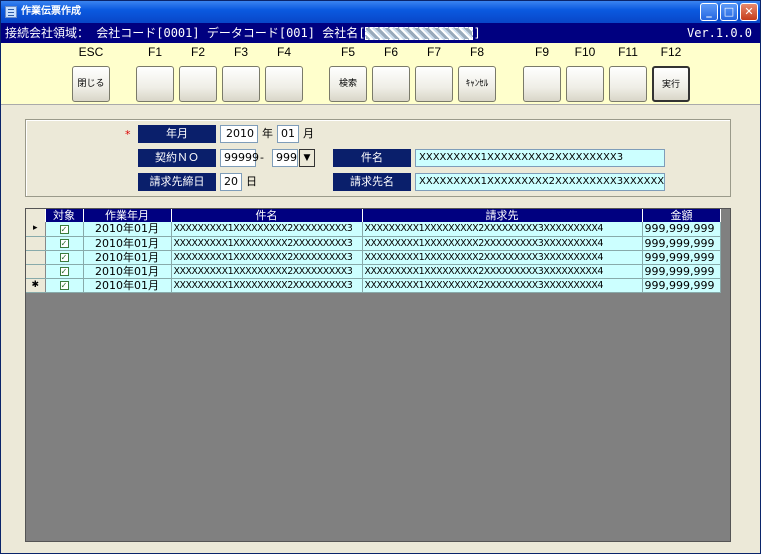 The width and height of the screenshot is (761, 554). What do you see at coordinates (64, 215) in the screenshot?
I see `col-target: 対象` at bounding box center [64, 215].